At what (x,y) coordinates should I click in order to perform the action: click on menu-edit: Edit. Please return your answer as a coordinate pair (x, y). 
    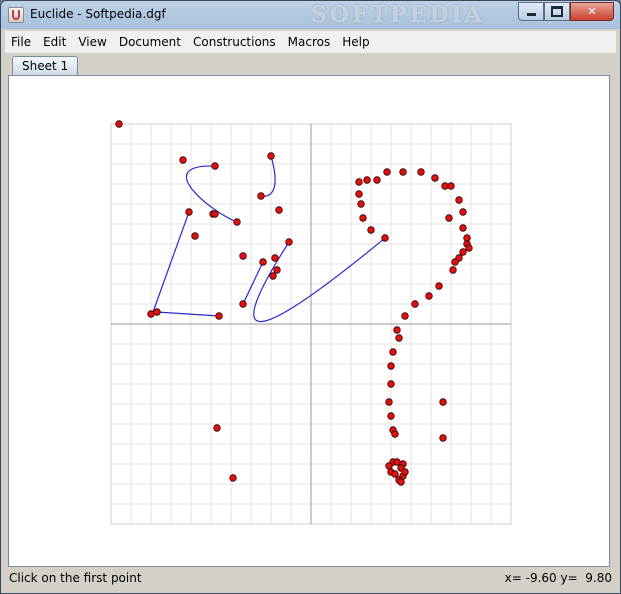
    Looking at the image, I should click on (54, 42).